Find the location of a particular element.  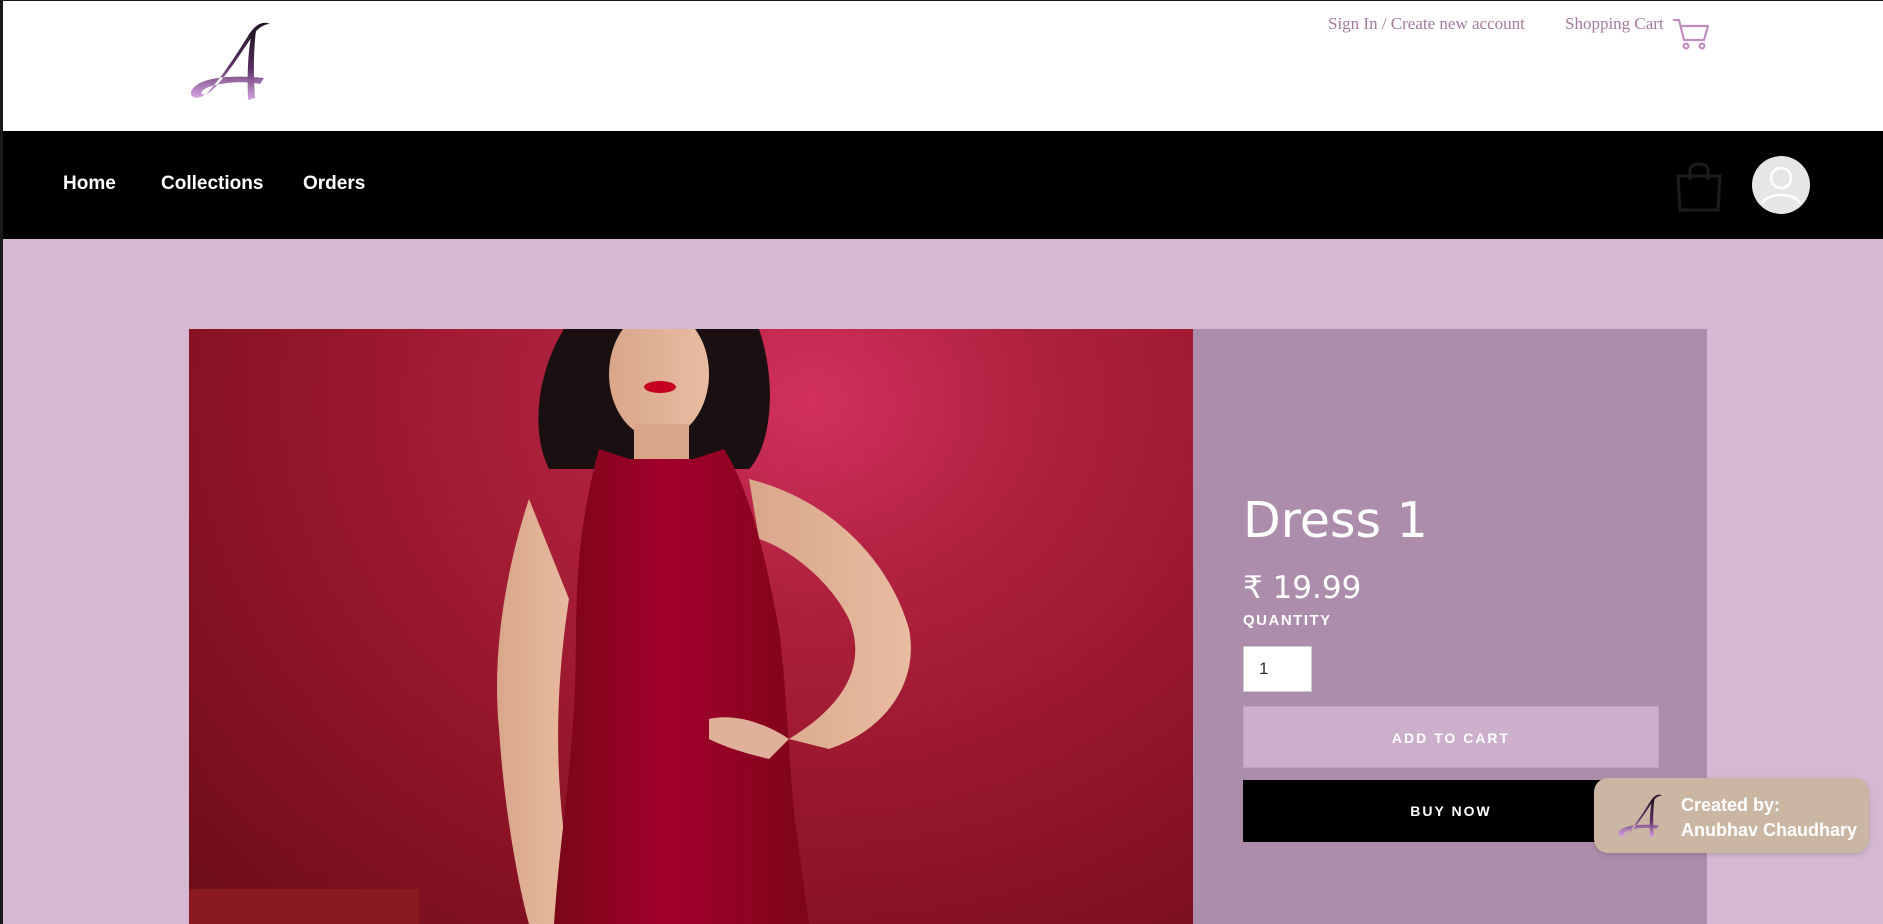

nav-item-home: Home is located at coordinates (89, 184).